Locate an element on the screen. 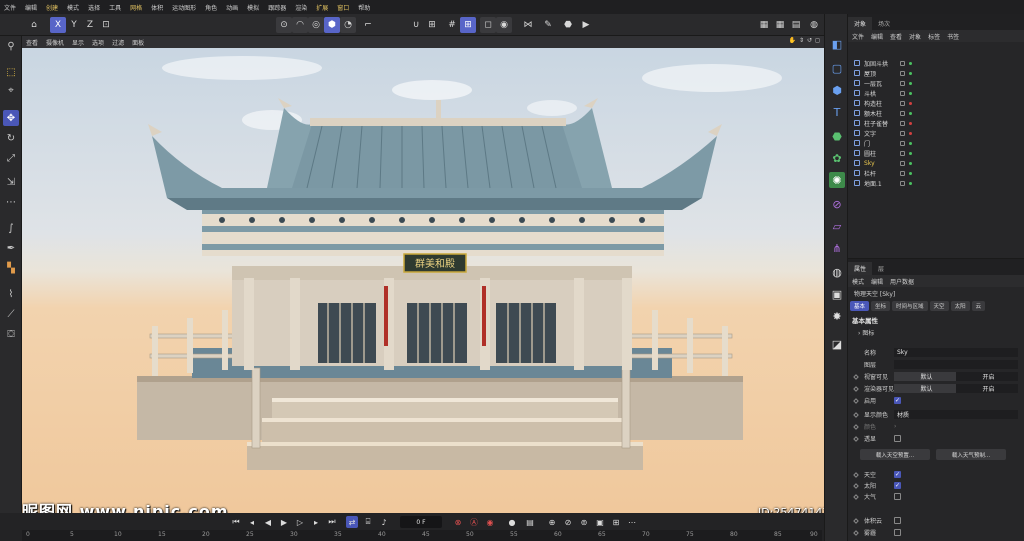 The width and height of the screenshot is (1024, 541). materials-icon: ▚ is located at coordinates (11, 268).